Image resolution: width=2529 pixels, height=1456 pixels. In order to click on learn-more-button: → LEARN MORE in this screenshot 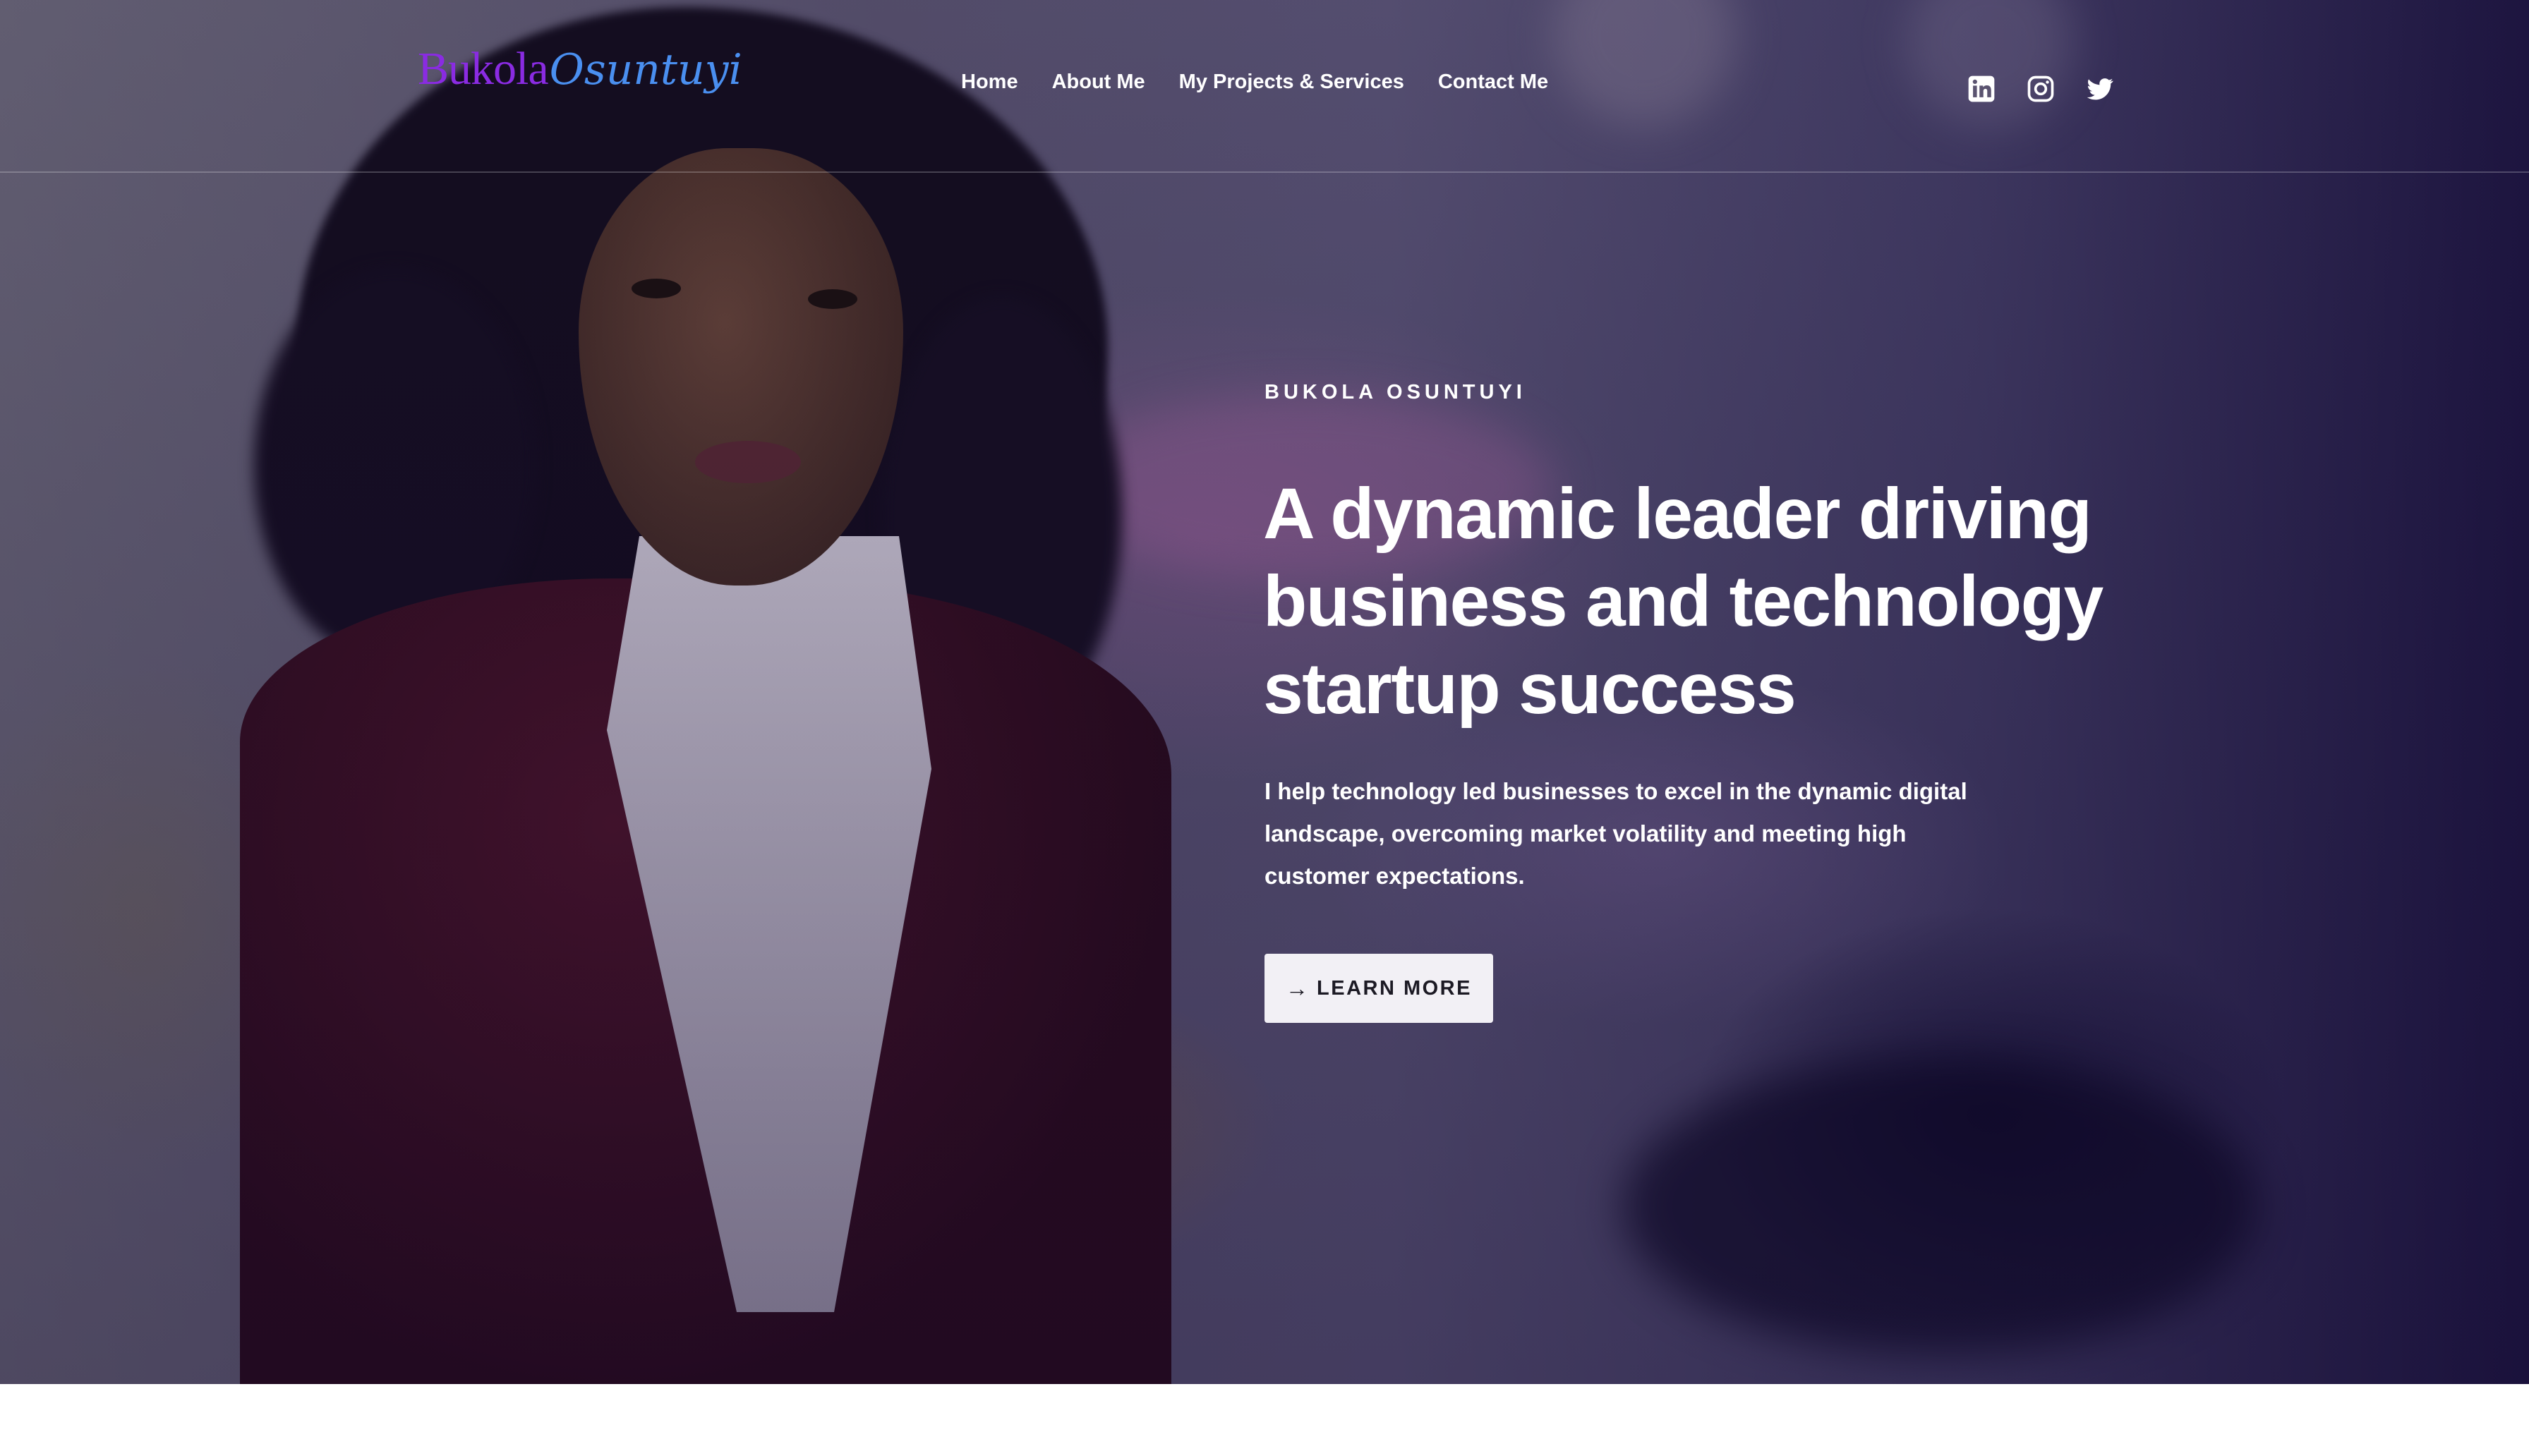, I will do `click(1378, 988)`.